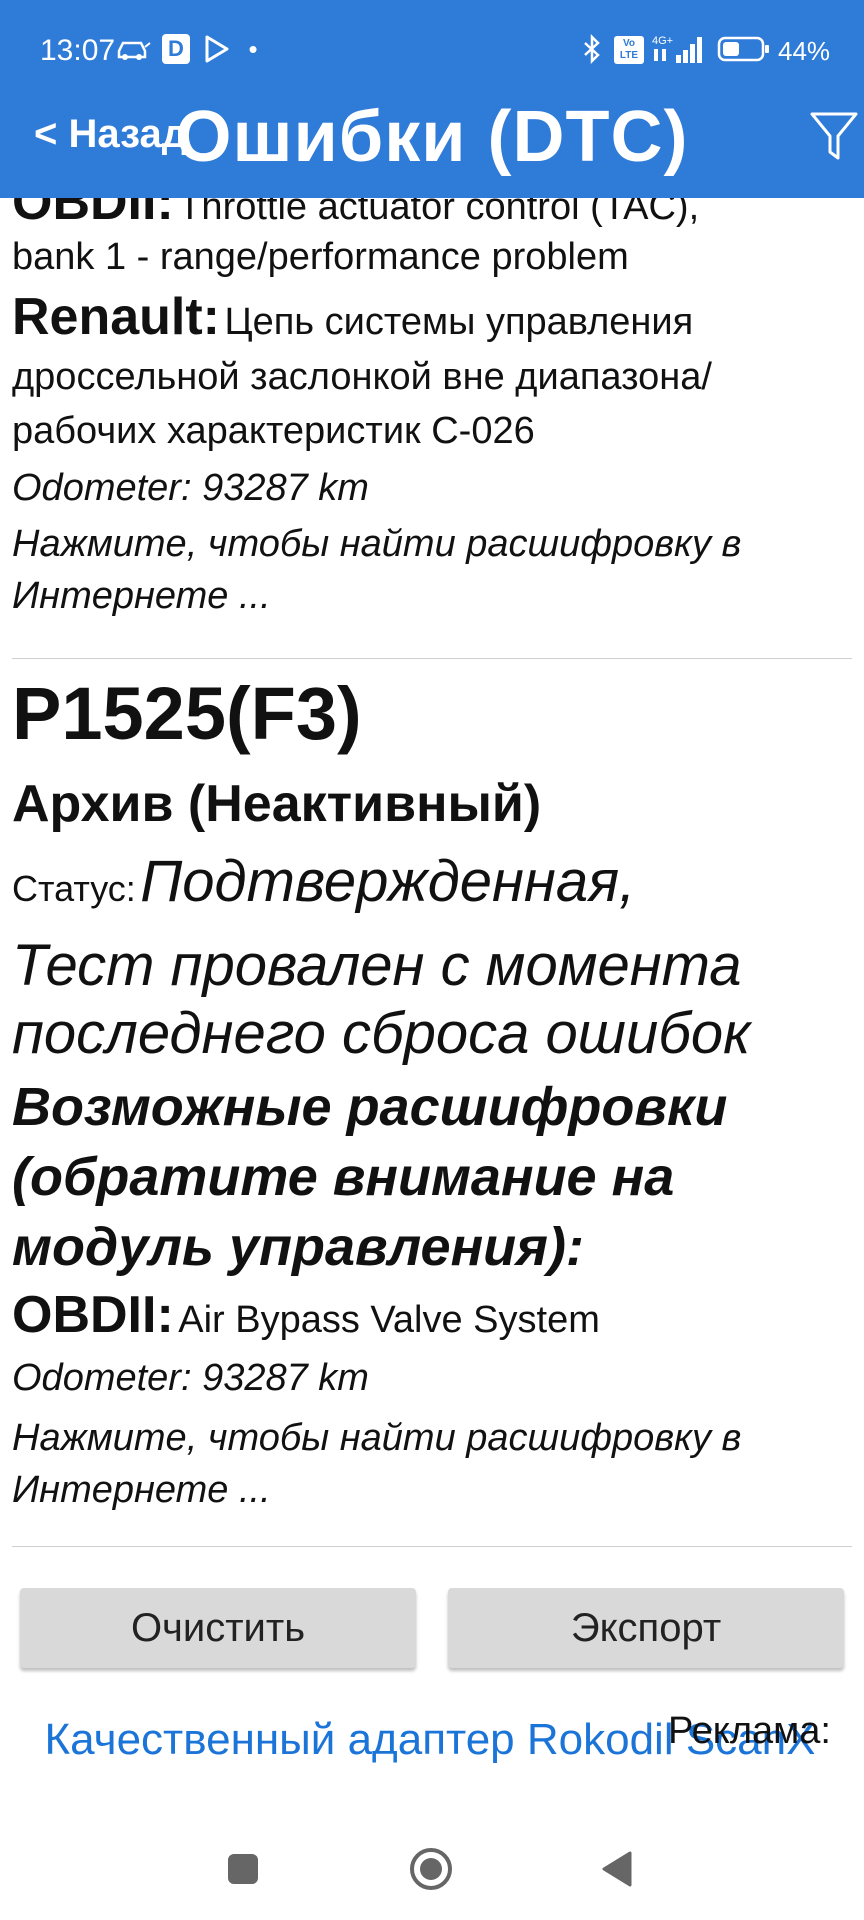 The height and width of the screenshot is (1920, 864). Describe the element at coordinates (370, 1107) in the screenshot. I see `possible-heading: Возможные расшифровки` at that location.